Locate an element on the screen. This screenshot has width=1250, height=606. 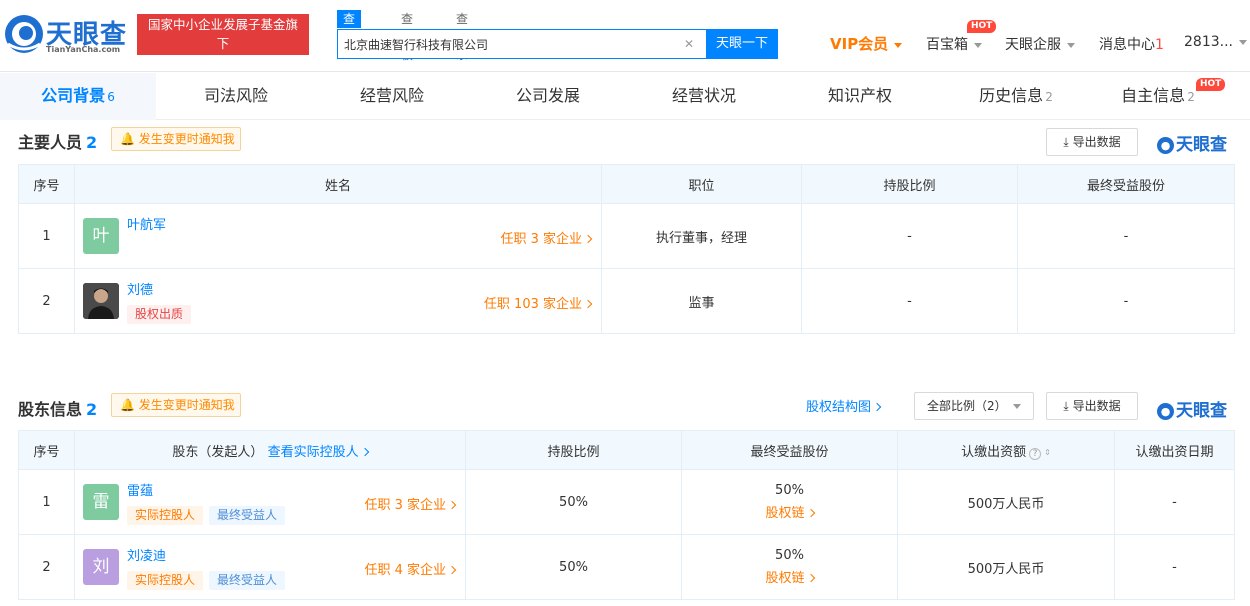
tab-judicial-risk: 司法风险 is located at coordinates (236, 96).